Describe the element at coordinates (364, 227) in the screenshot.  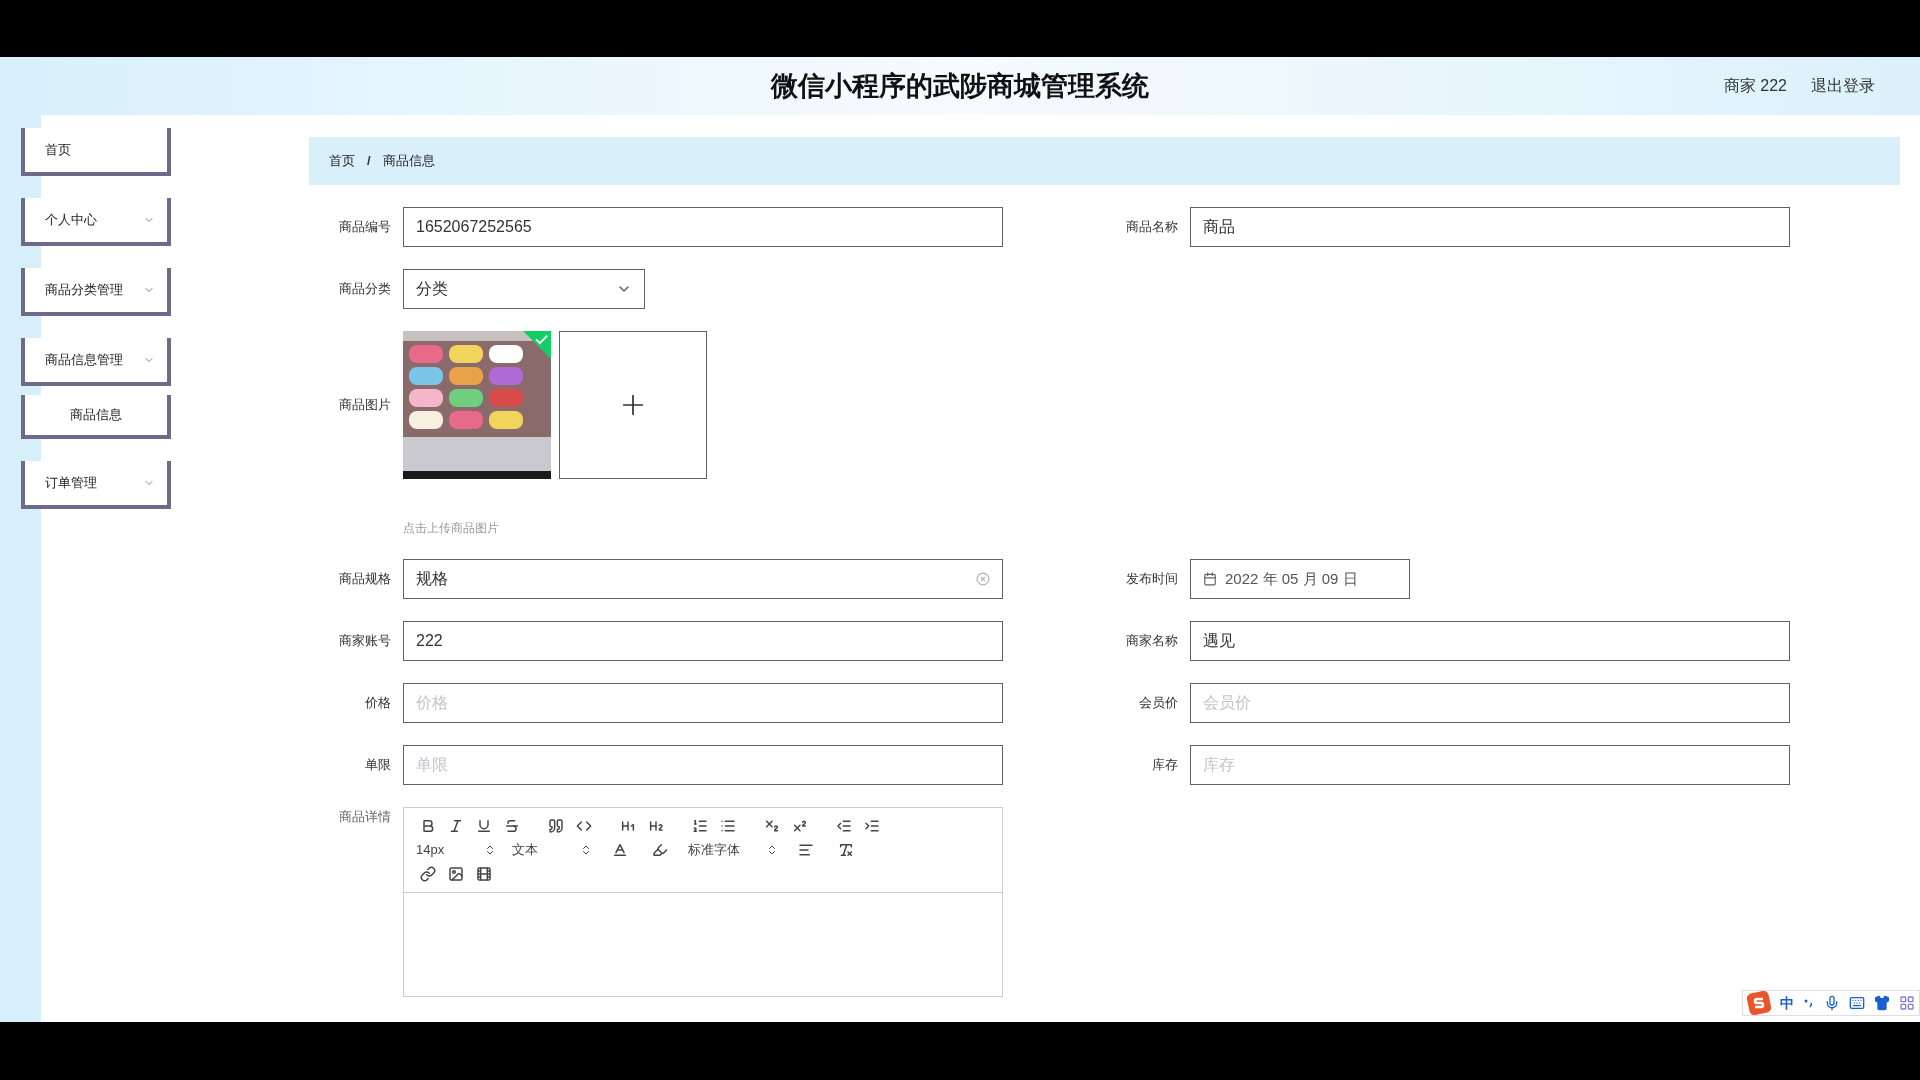
I see `field-label: 商品编号` at that location.